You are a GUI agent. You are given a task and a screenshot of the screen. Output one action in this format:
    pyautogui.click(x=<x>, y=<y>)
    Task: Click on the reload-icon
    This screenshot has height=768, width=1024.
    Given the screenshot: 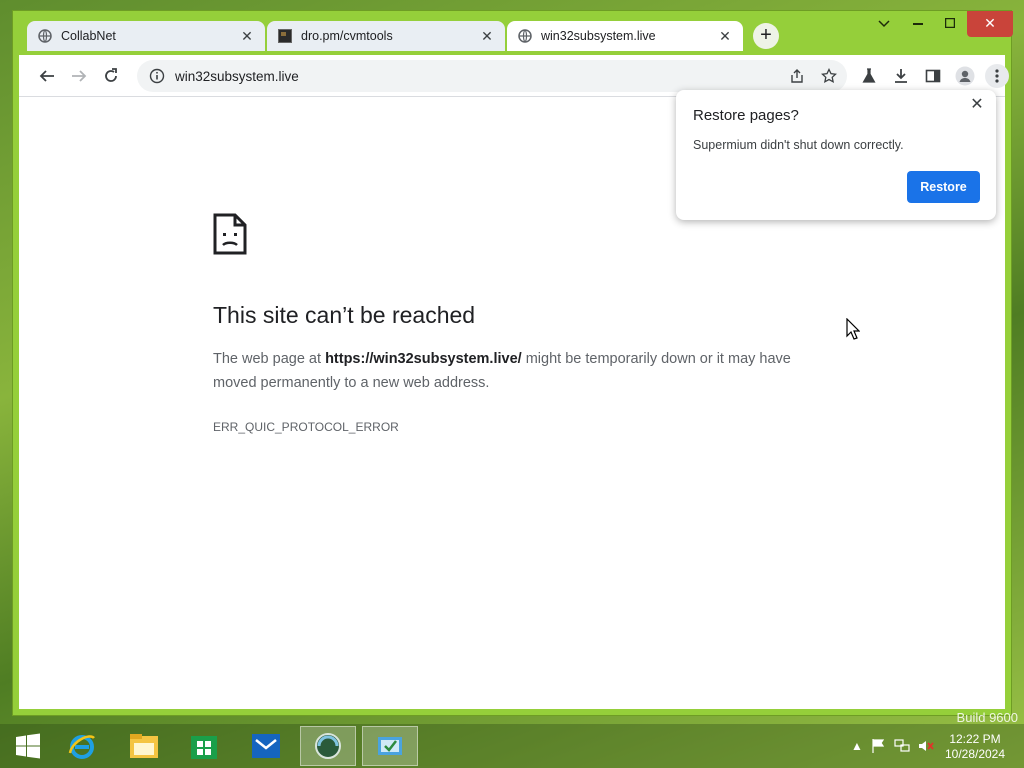 What is the action you would take?
    pyautogui.click(x=111, y=76)
    